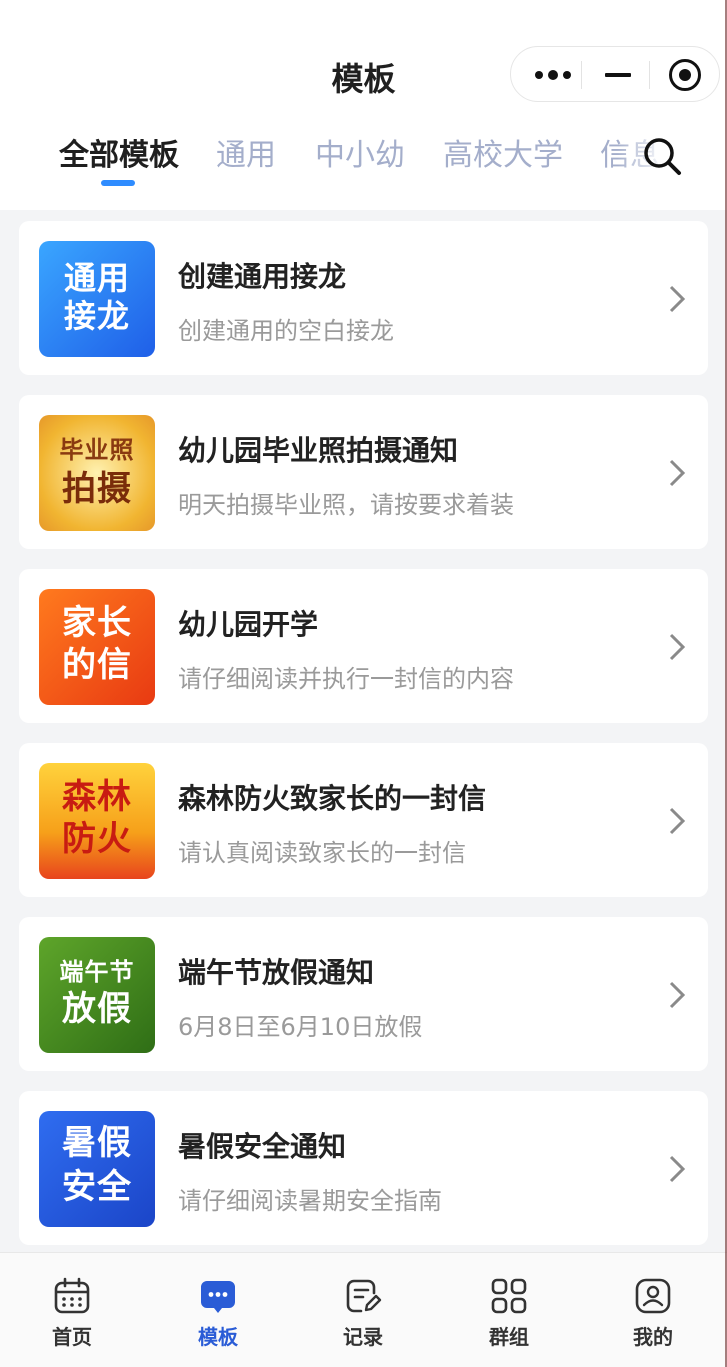 Image resolution: width=727 pixels, height=1367 pixels. I want to click on template-title: 暑假安全通知, so click(262, 1146).